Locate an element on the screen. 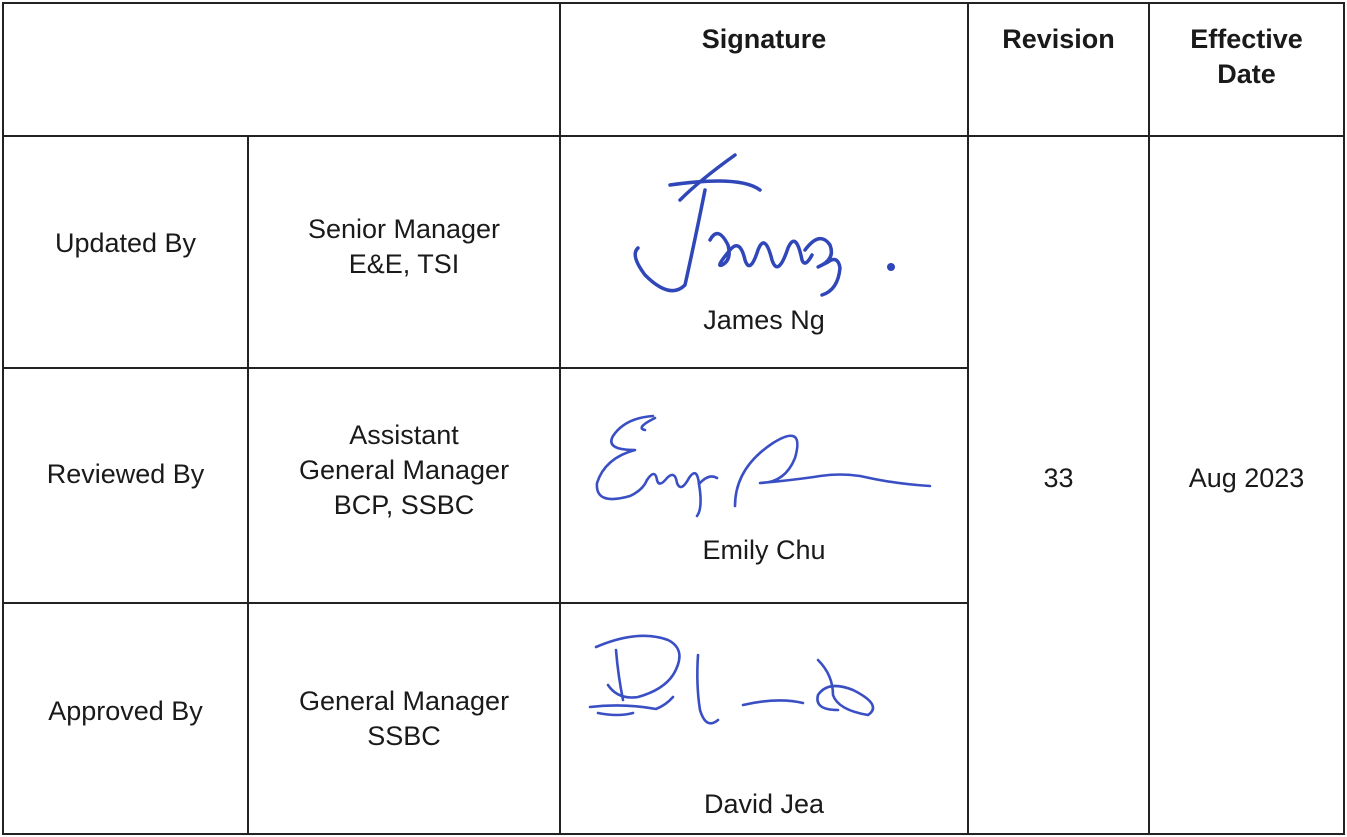 The height and width of the screenshot is (837, 1347). table-border-right is located at coordinates (1344, 418).